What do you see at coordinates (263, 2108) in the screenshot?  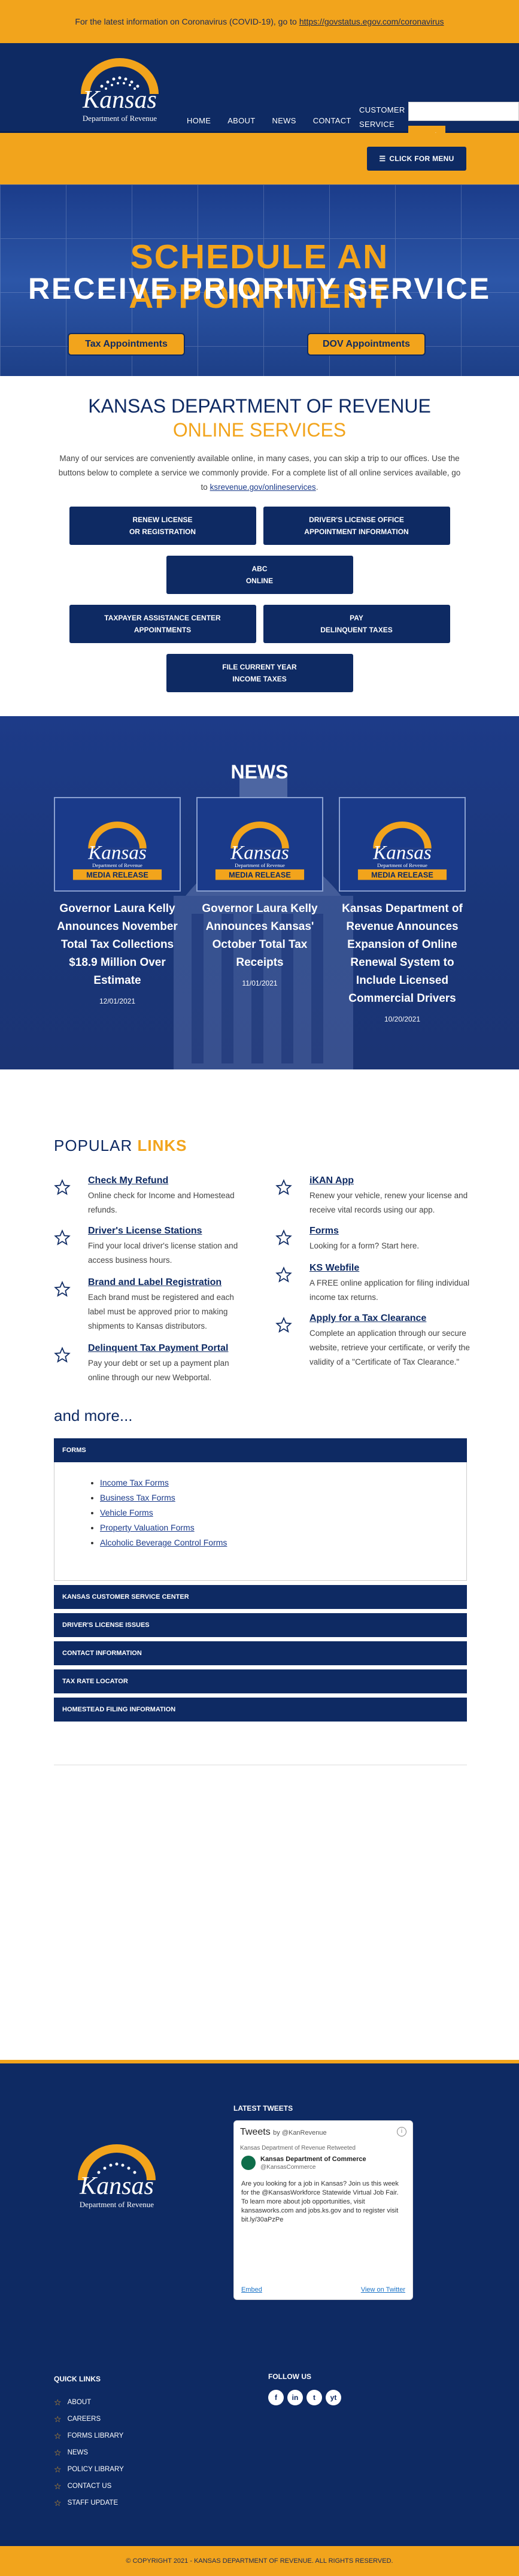 I see `latest-tweets-title: LATEST TWEETS` at bounding box center [263, 2108].